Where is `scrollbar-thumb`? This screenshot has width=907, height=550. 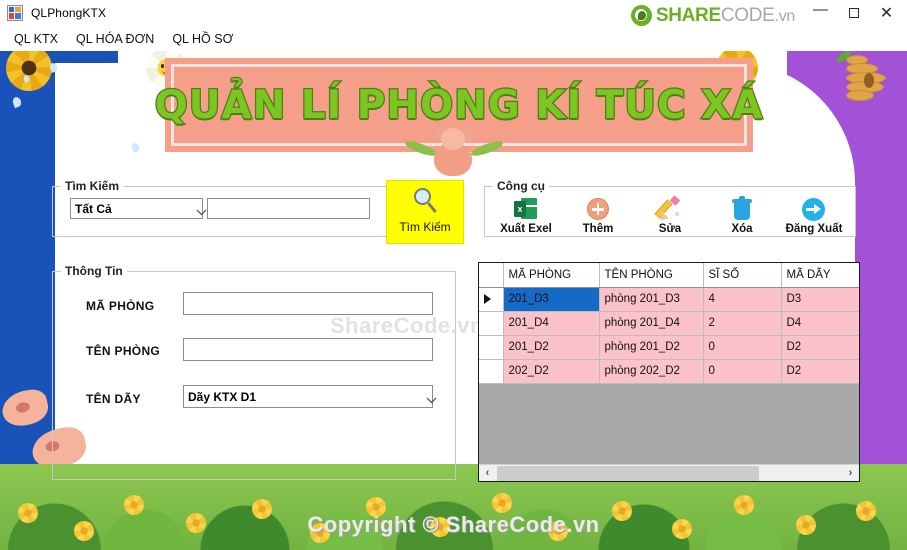
scrollbar-thumb is located at coordinates (628, 473).